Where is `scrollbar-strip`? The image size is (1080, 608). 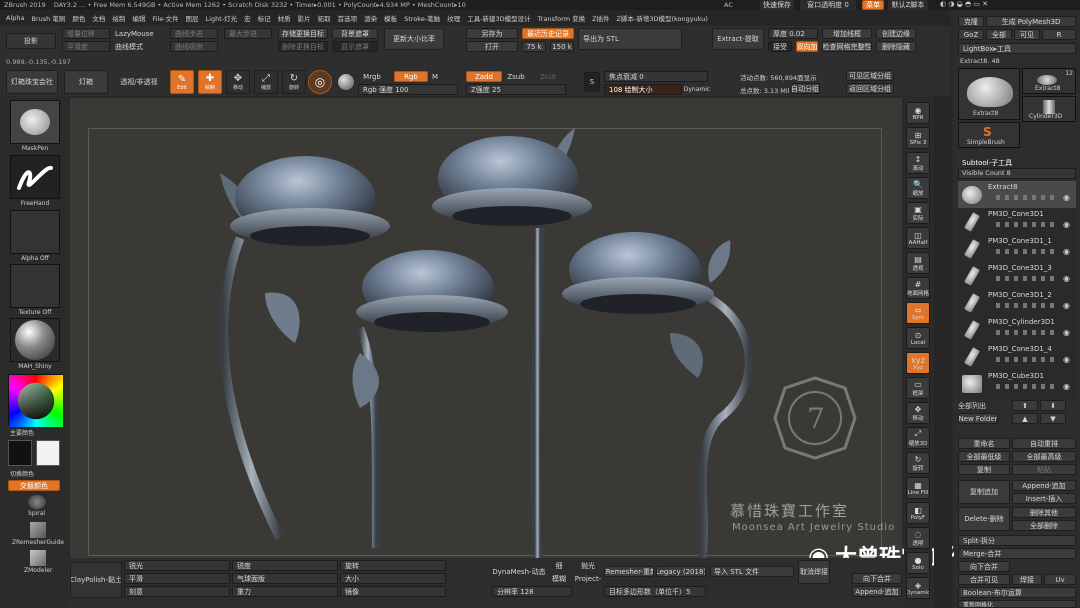 scrollbar-strip is located at coordinates (943, 352).